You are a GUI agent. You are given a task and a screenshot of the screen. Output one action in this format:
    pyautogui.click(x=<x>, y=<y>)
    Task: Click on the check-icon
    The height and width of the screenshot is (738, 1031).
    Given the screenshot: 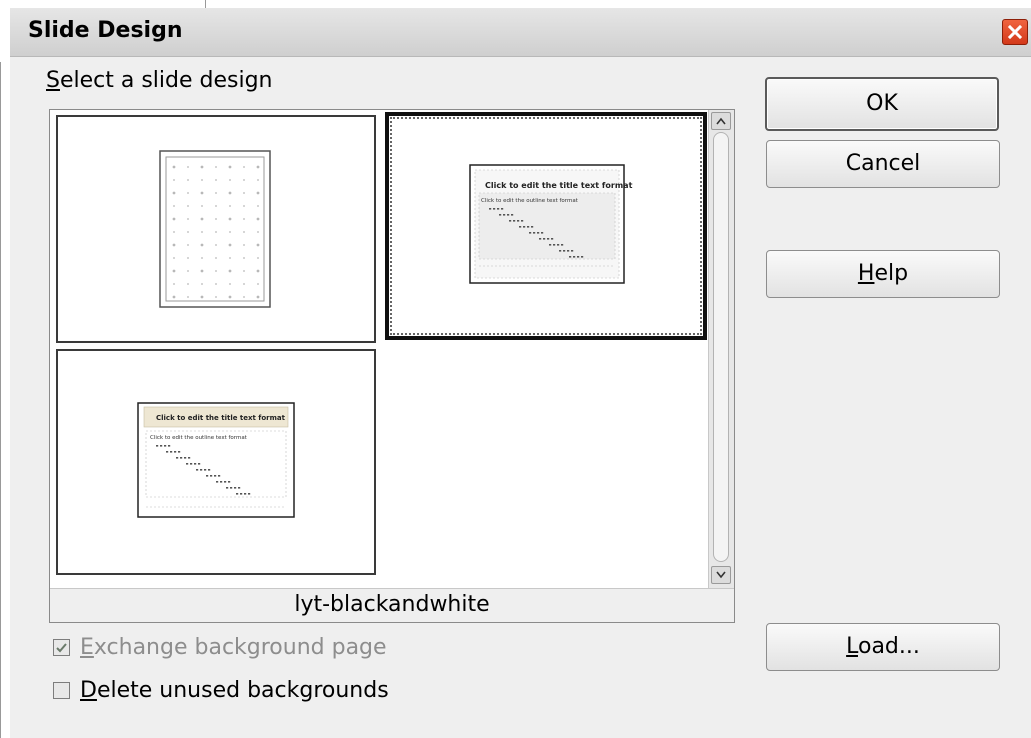 What is the action you would take?
    pyautogui.click(x=61, y=648)
    